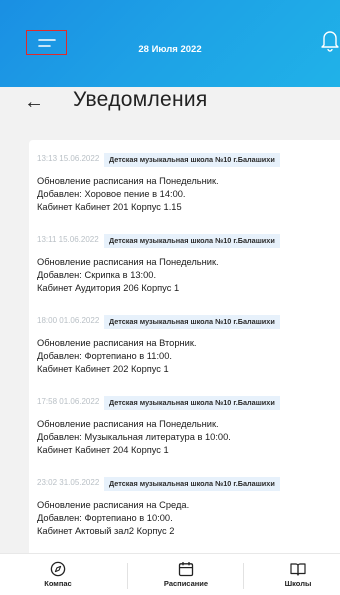 This screenshot has height=595, width=340. I want to click on app-header: 28 Июля 2022, so click(170, 43).